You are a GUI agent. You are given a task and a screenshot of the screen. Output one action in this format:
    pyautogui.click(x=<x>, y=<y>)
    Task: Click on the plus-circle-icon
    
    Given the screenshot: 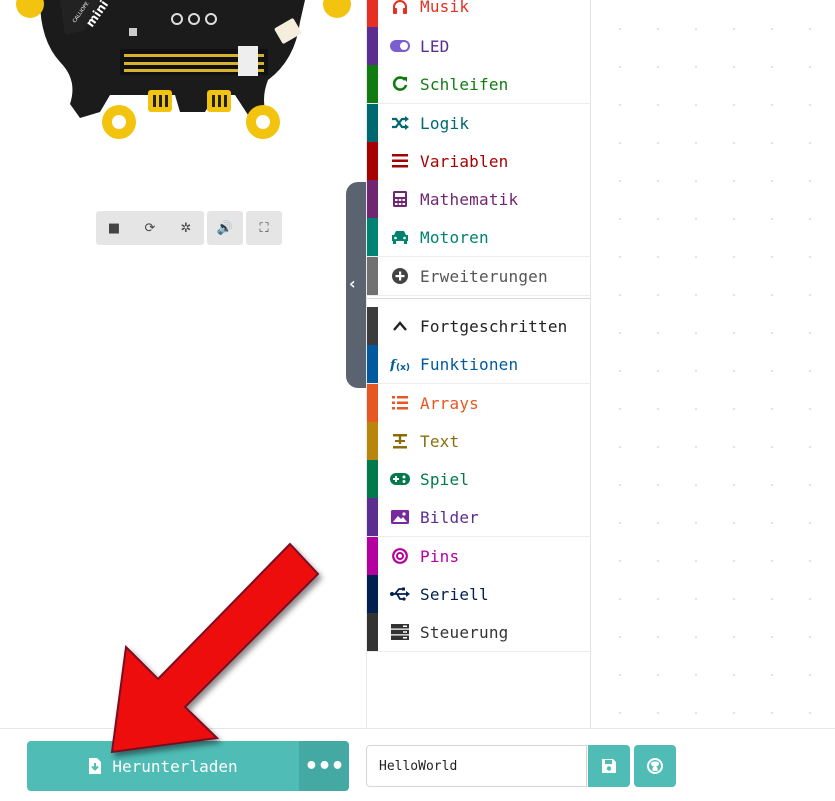 What is the action you would take?
    pyautogui.click(x=400, y=276)
    